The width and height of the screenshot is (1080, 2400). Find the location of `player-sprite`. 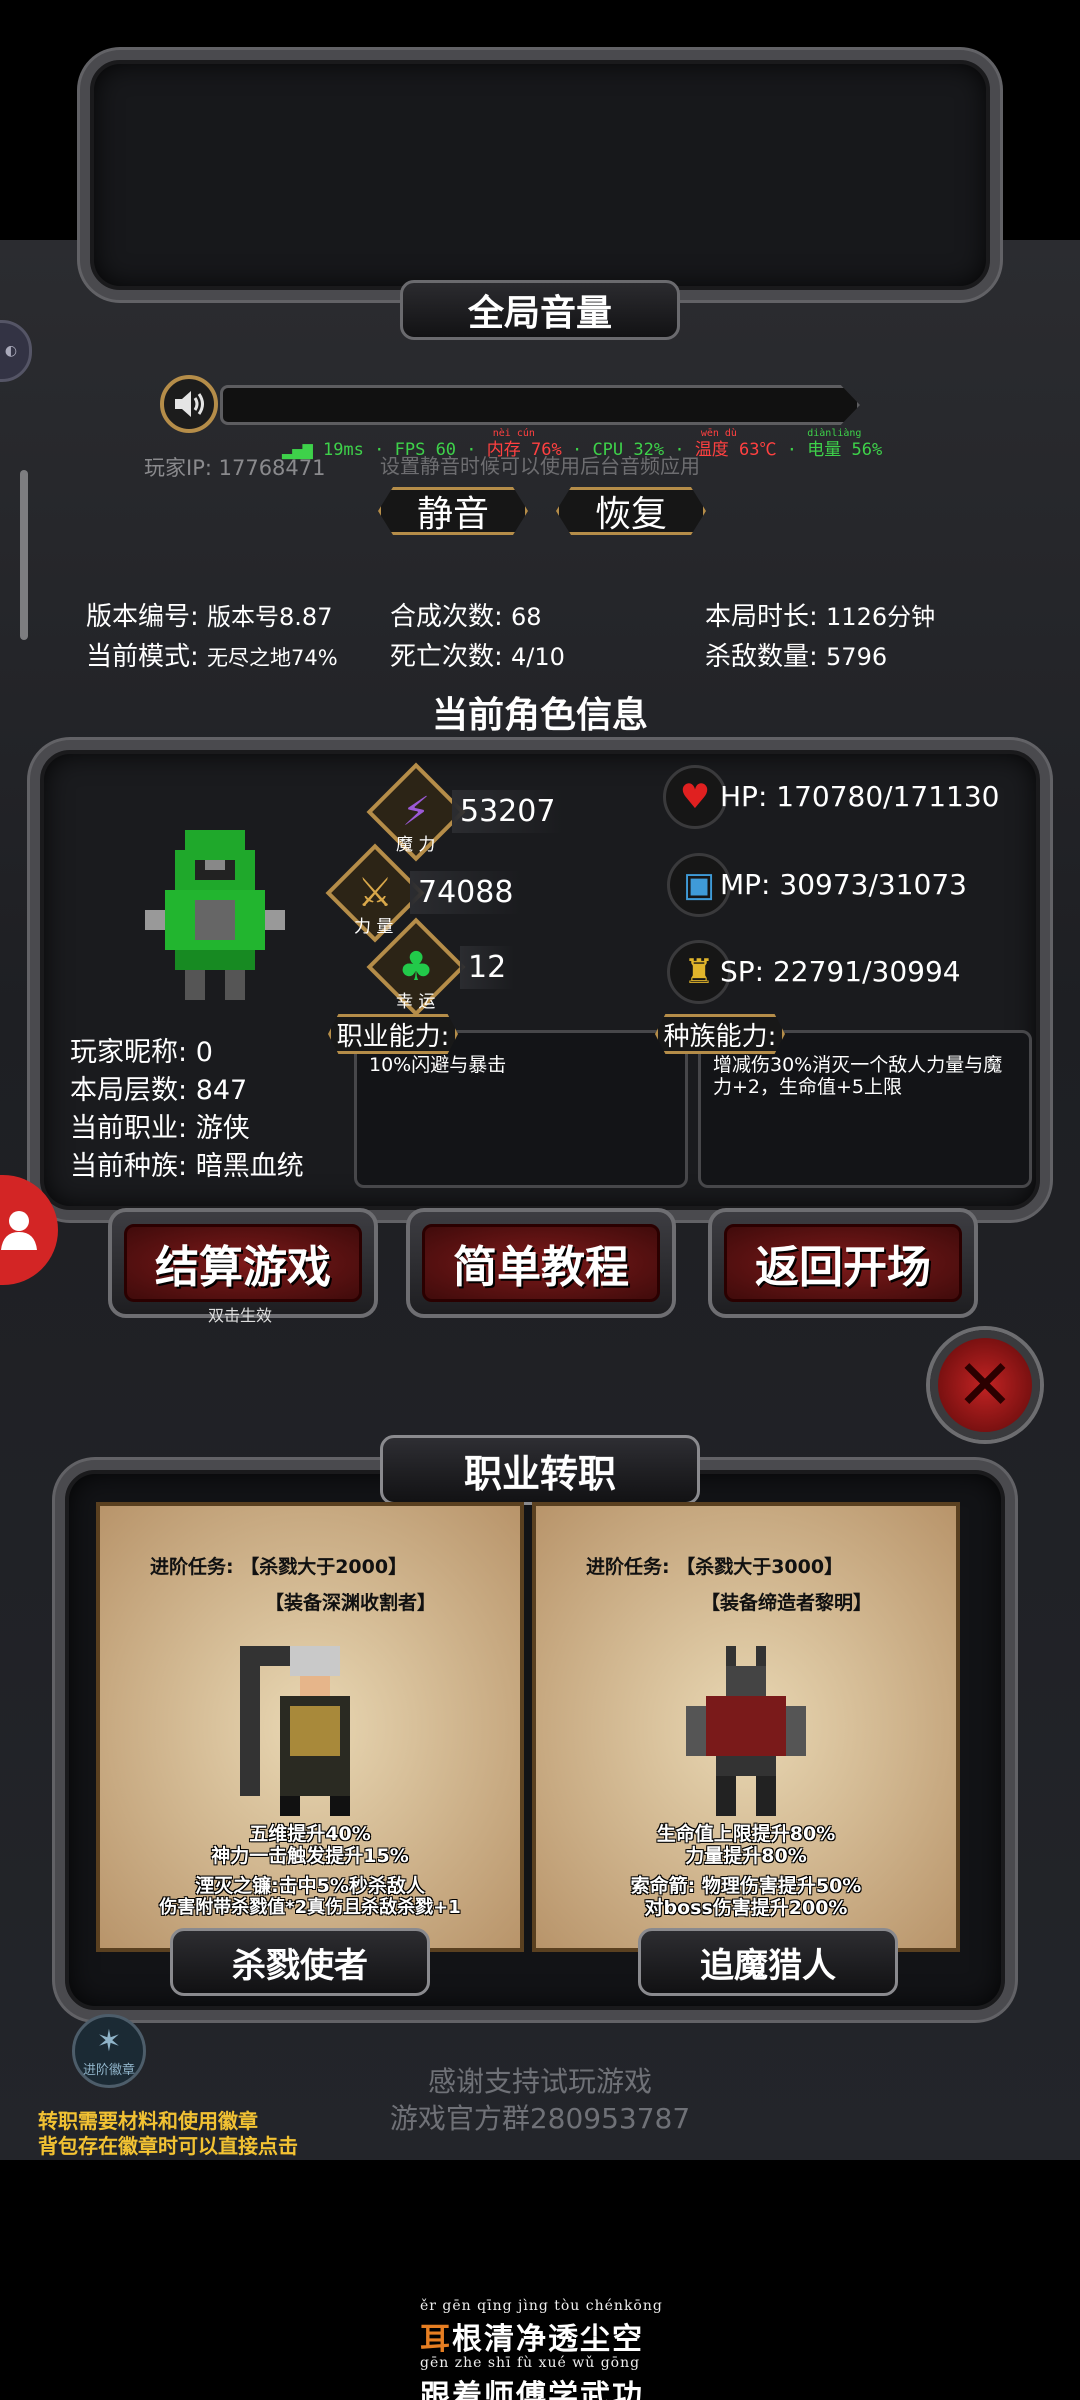

player-sprite is located at coordinates (215, 915).